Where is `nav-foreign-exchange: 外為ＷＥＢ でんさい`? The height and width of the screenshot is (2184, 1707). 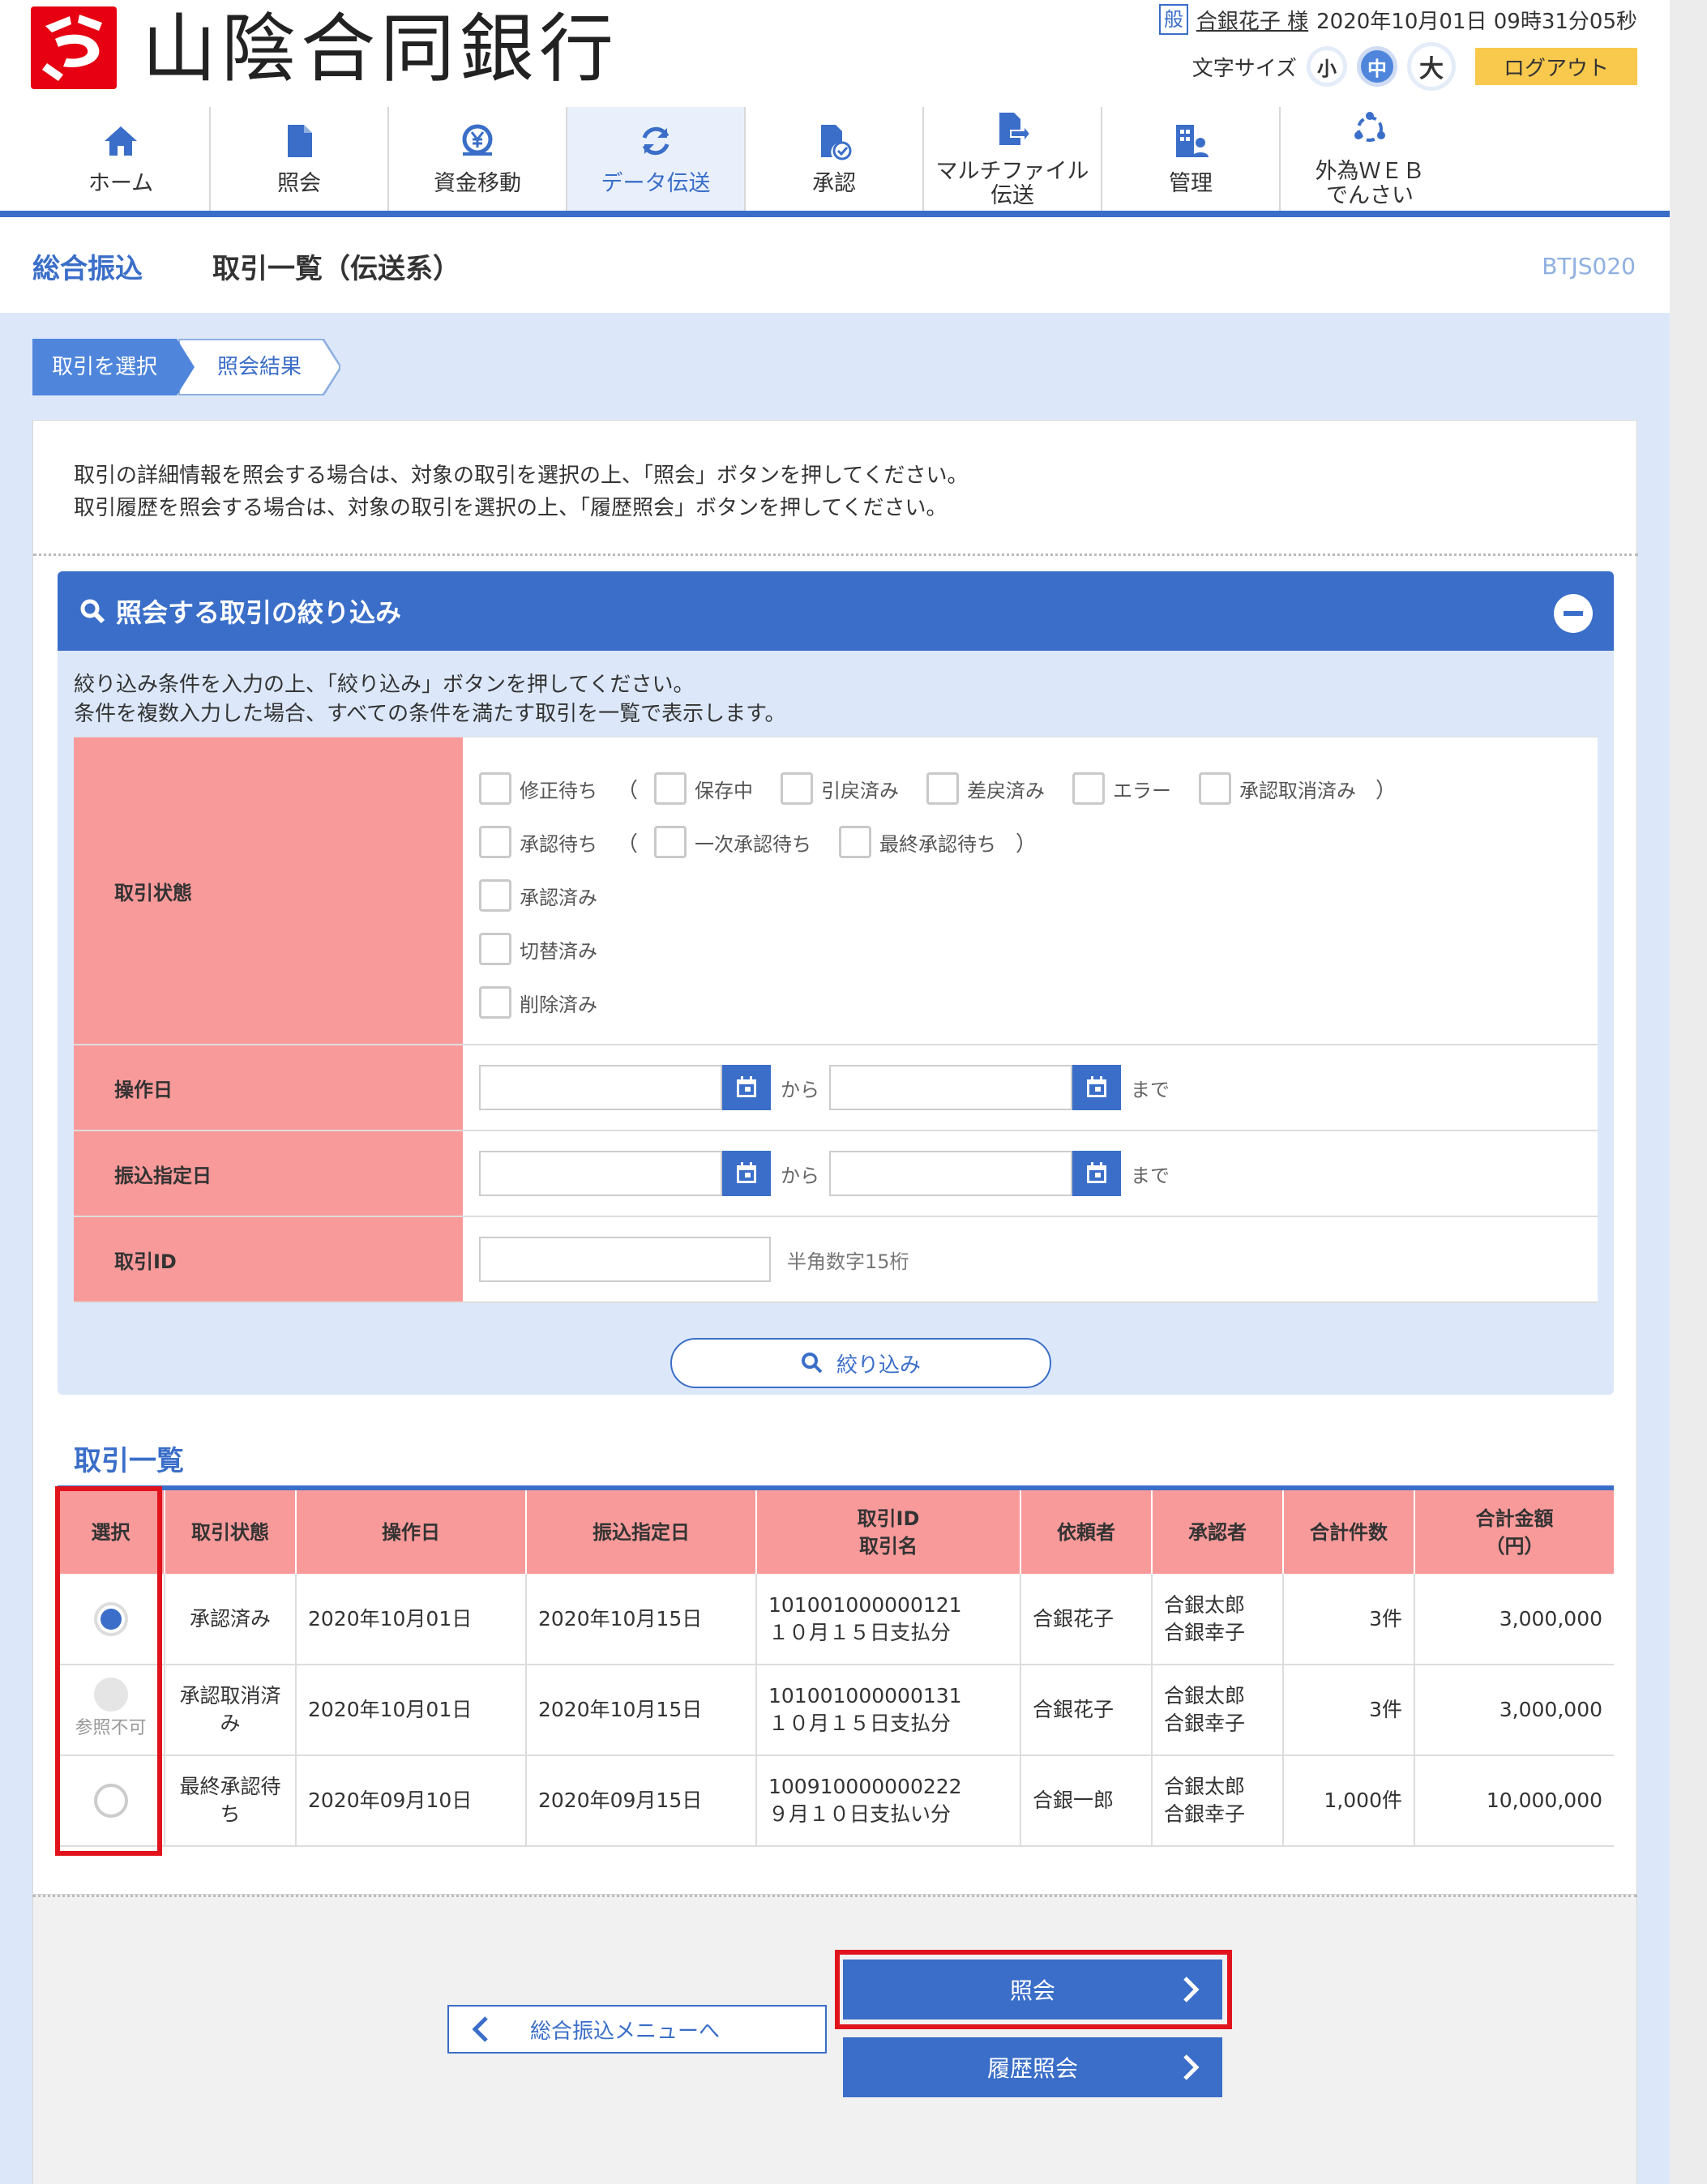 nav-foreign-exchange: 外為ＷＥＢ でんさい is located at coordinates (1370, 159).